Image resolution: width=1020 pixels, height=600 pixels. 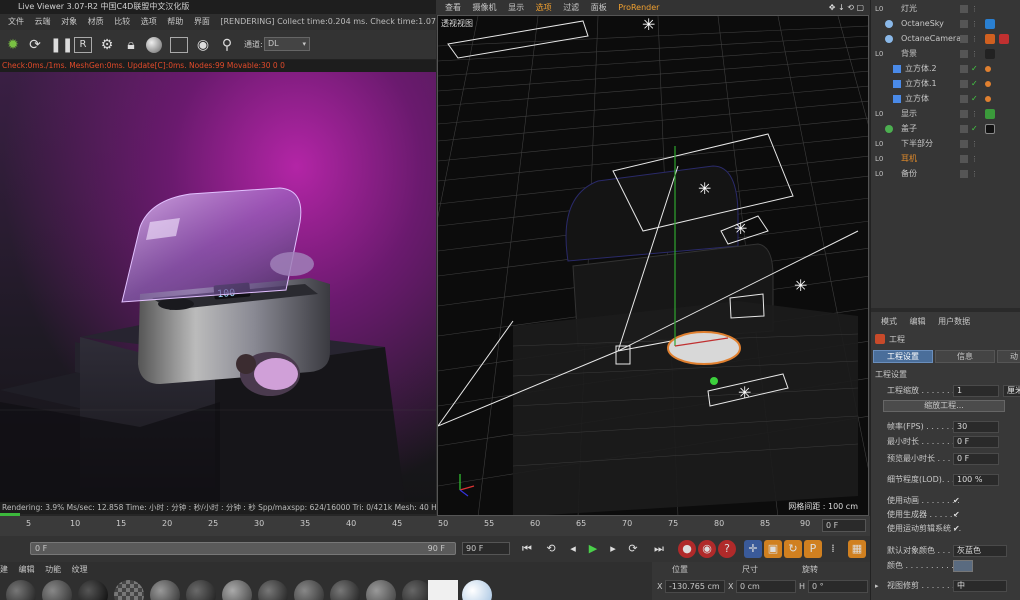 What do you see at coordinates (527, 549) in the screenshot?
I see `go-start-icon: ⏮` at bounding box center [527, 549].